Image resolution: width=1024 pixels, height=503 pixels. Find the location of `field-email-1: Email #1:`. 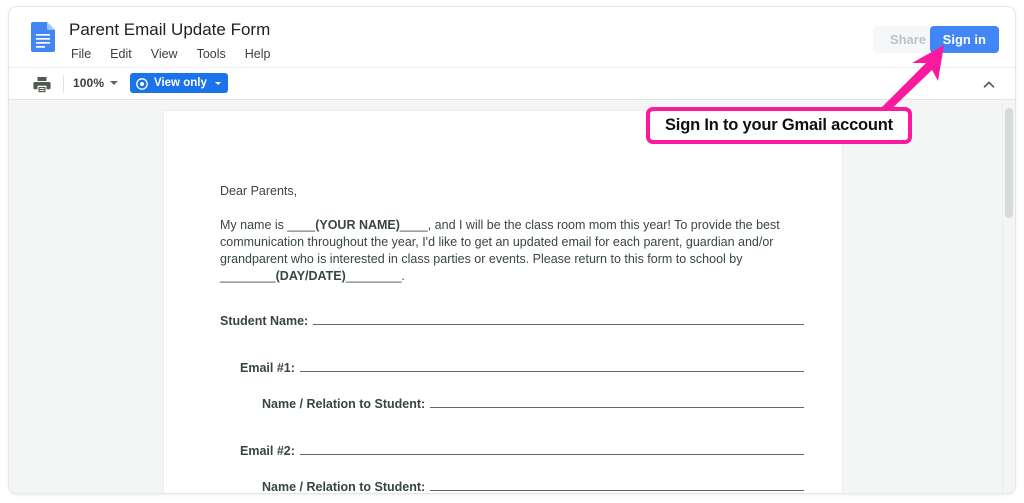

field-email-1: Email #1: is located at coordinates (512, 368).